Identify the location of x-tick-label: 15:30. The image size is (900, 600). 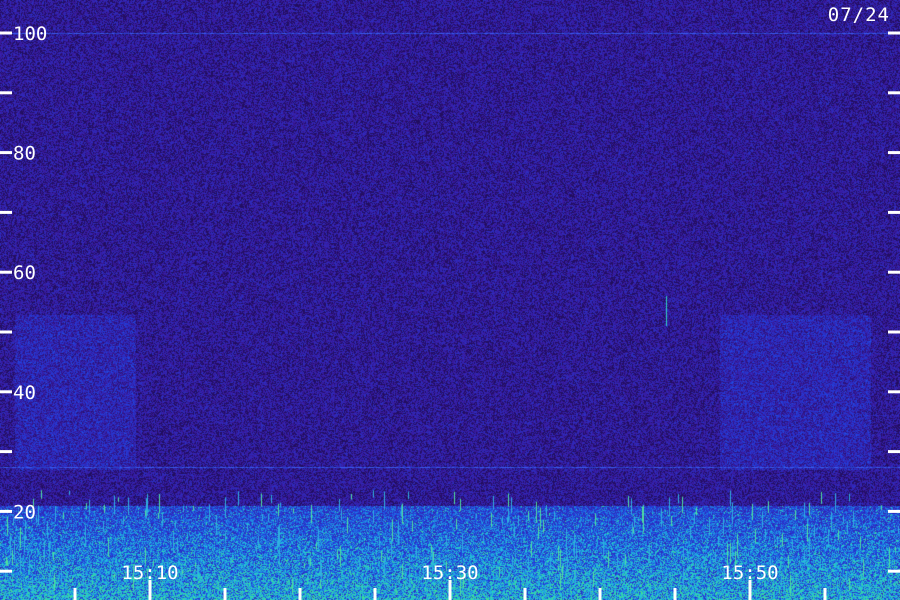
(449, 573).